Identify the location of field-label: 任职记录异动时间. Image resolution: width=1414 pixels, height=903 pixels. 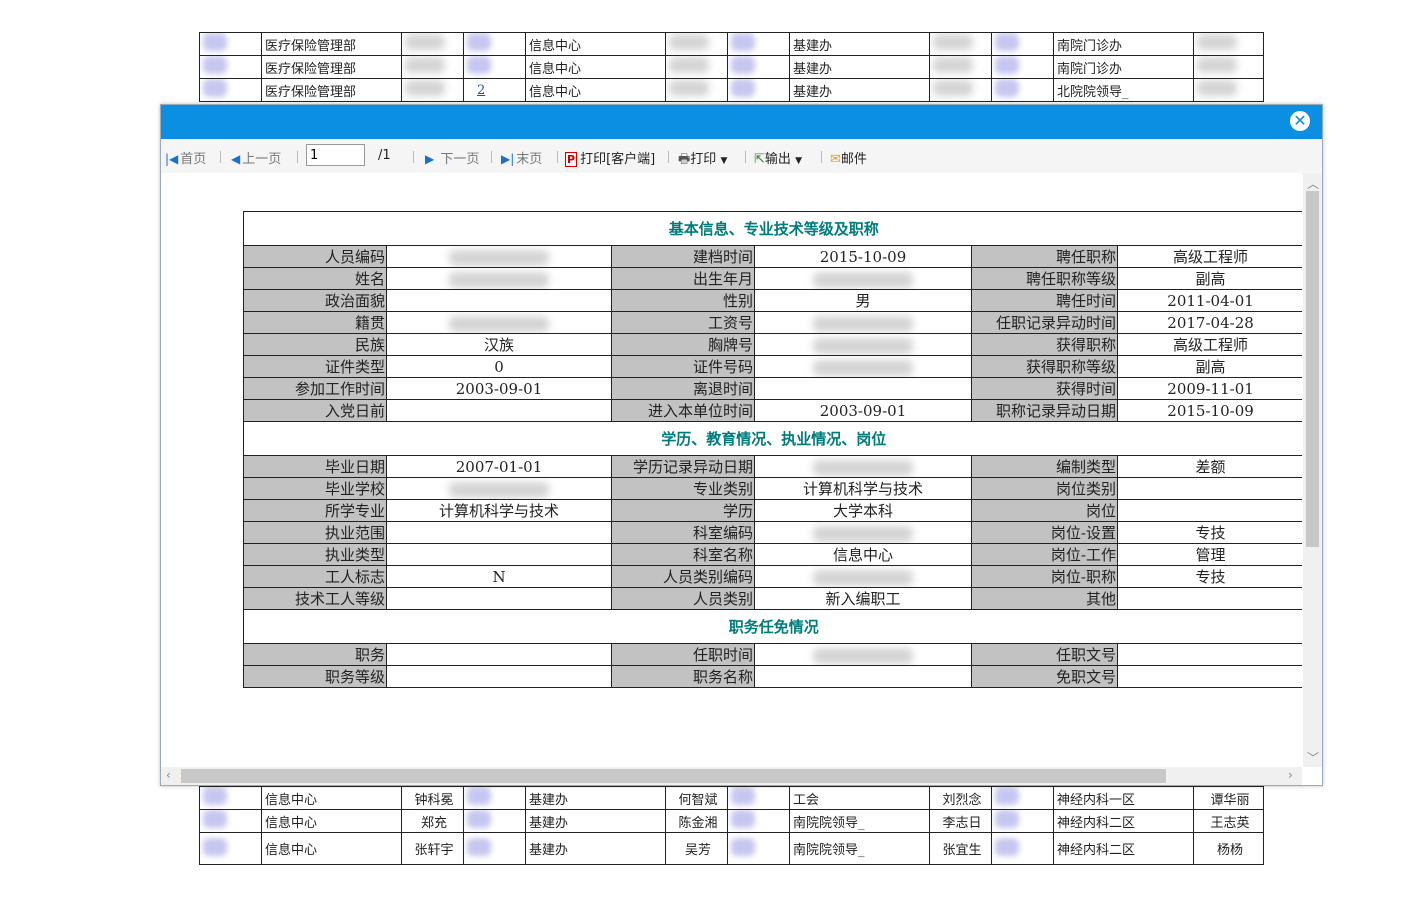
(1044, 322).